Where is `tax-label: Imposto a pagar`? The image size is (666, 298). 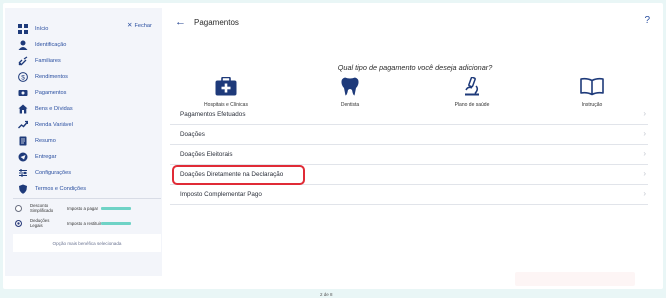
tax-label: Imposto a pagar is located at coordinates (83, 208).